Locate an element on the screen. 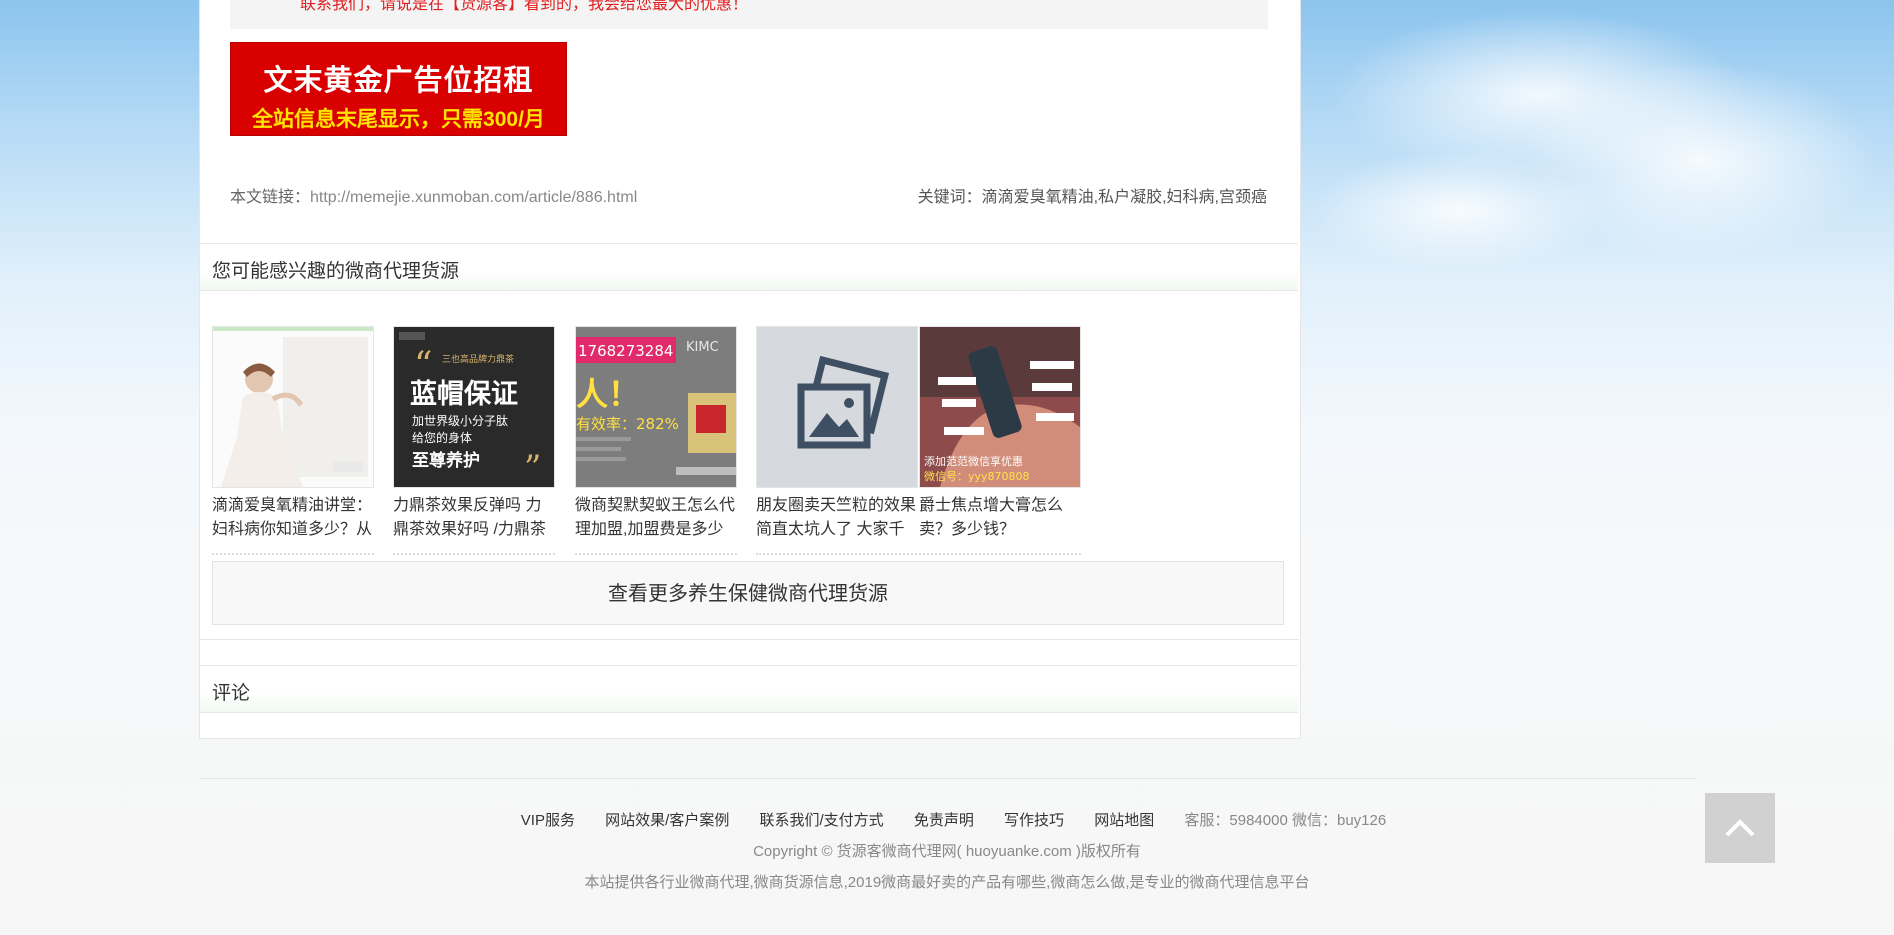  keywords-label: 关键词： is located at coordinates (949, 197).